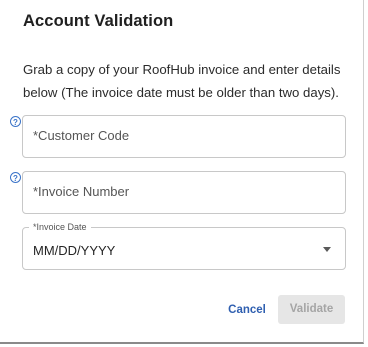 Image resolution: width=368 pixels, height=347 pixels. Describe the element at coordinates (311, 309) in the screenshot. I see `validate-button: Validate` at that location.